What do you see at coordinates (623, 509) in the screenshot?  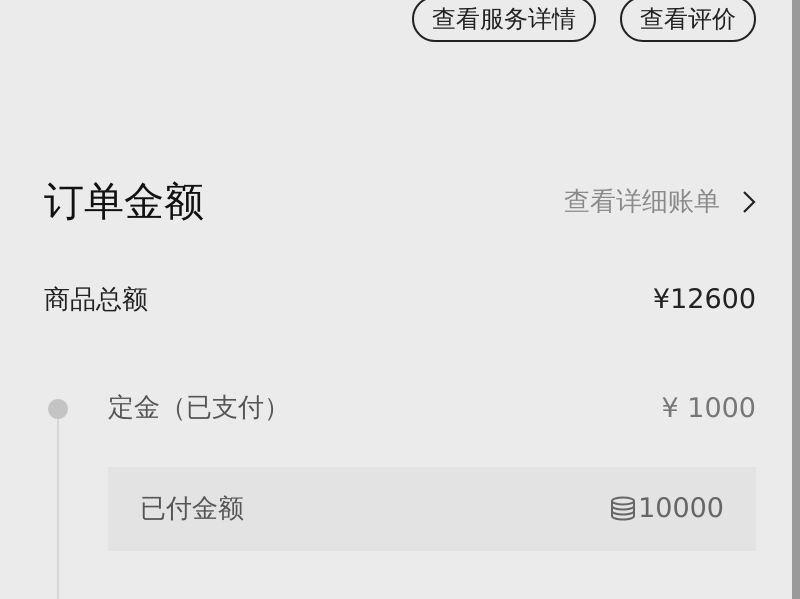 I see `coins-icon` at bounding box center [623, 509].